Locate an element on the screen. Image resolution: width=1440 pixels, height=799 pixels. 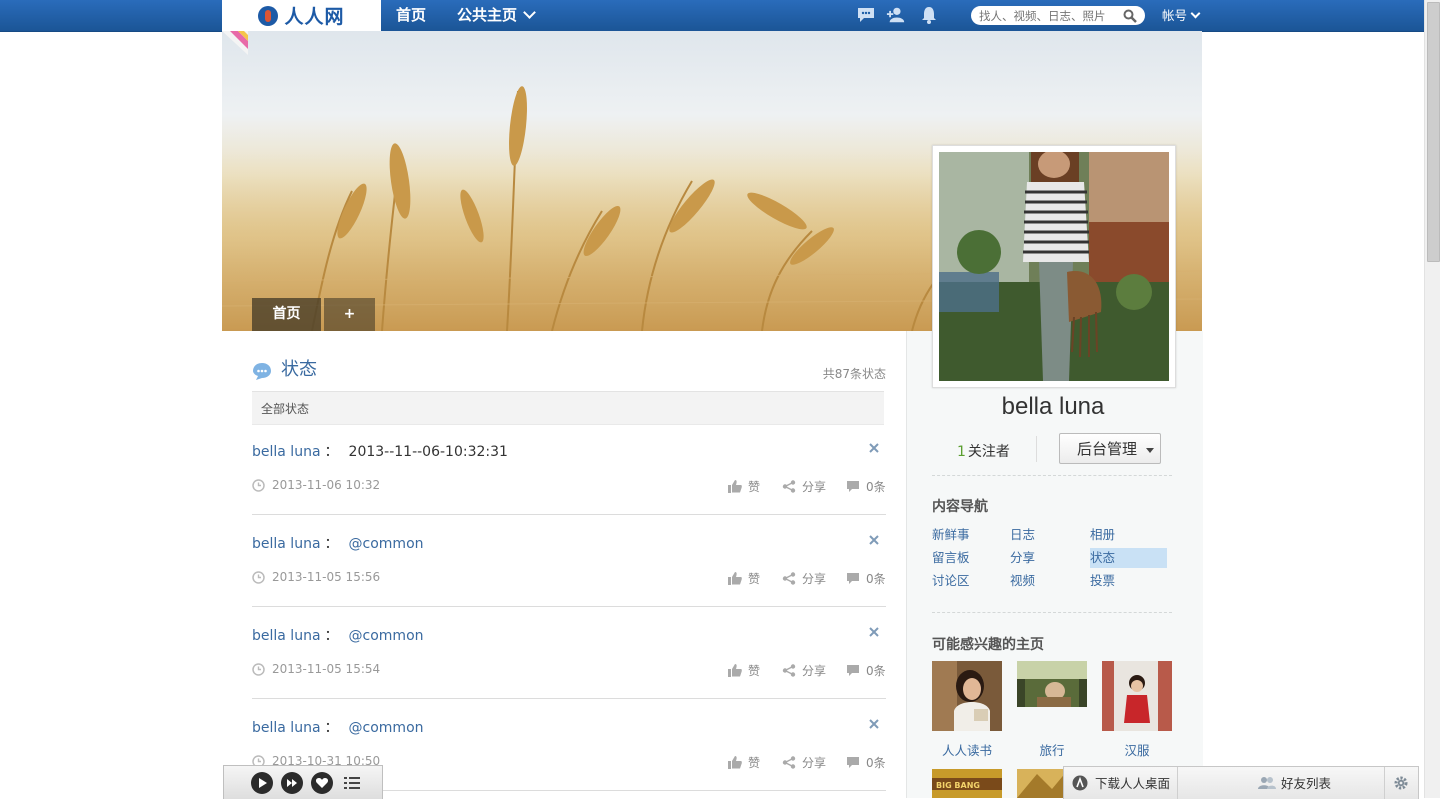
status-time: 2013-11-06 10:32 is located at coordinates (326, 485).